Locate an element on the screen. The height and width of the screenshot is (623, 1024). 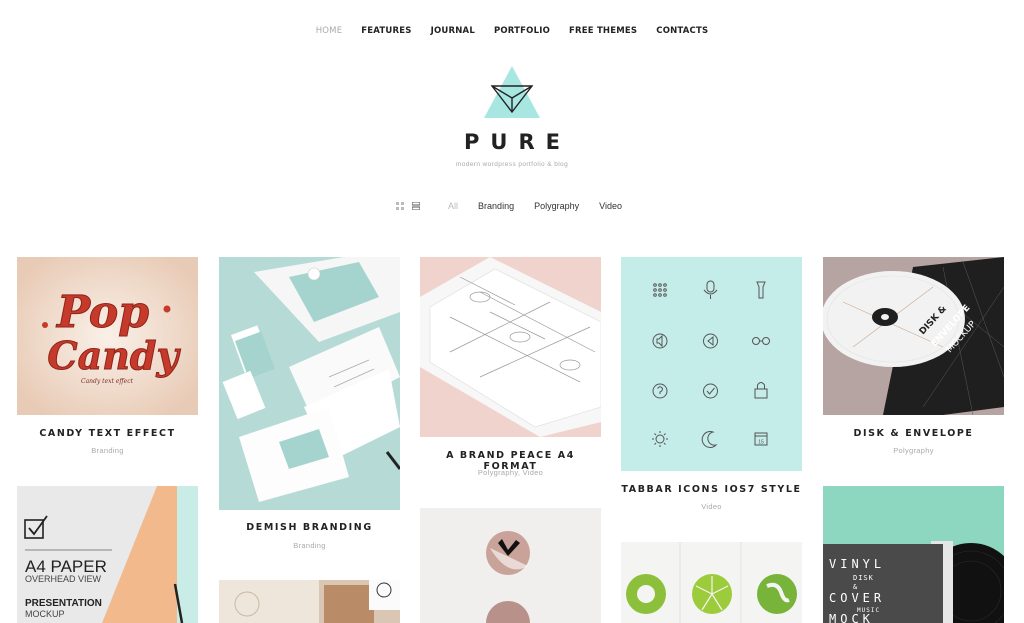
svg-text: MOCK is located at coordinates (851, 617).